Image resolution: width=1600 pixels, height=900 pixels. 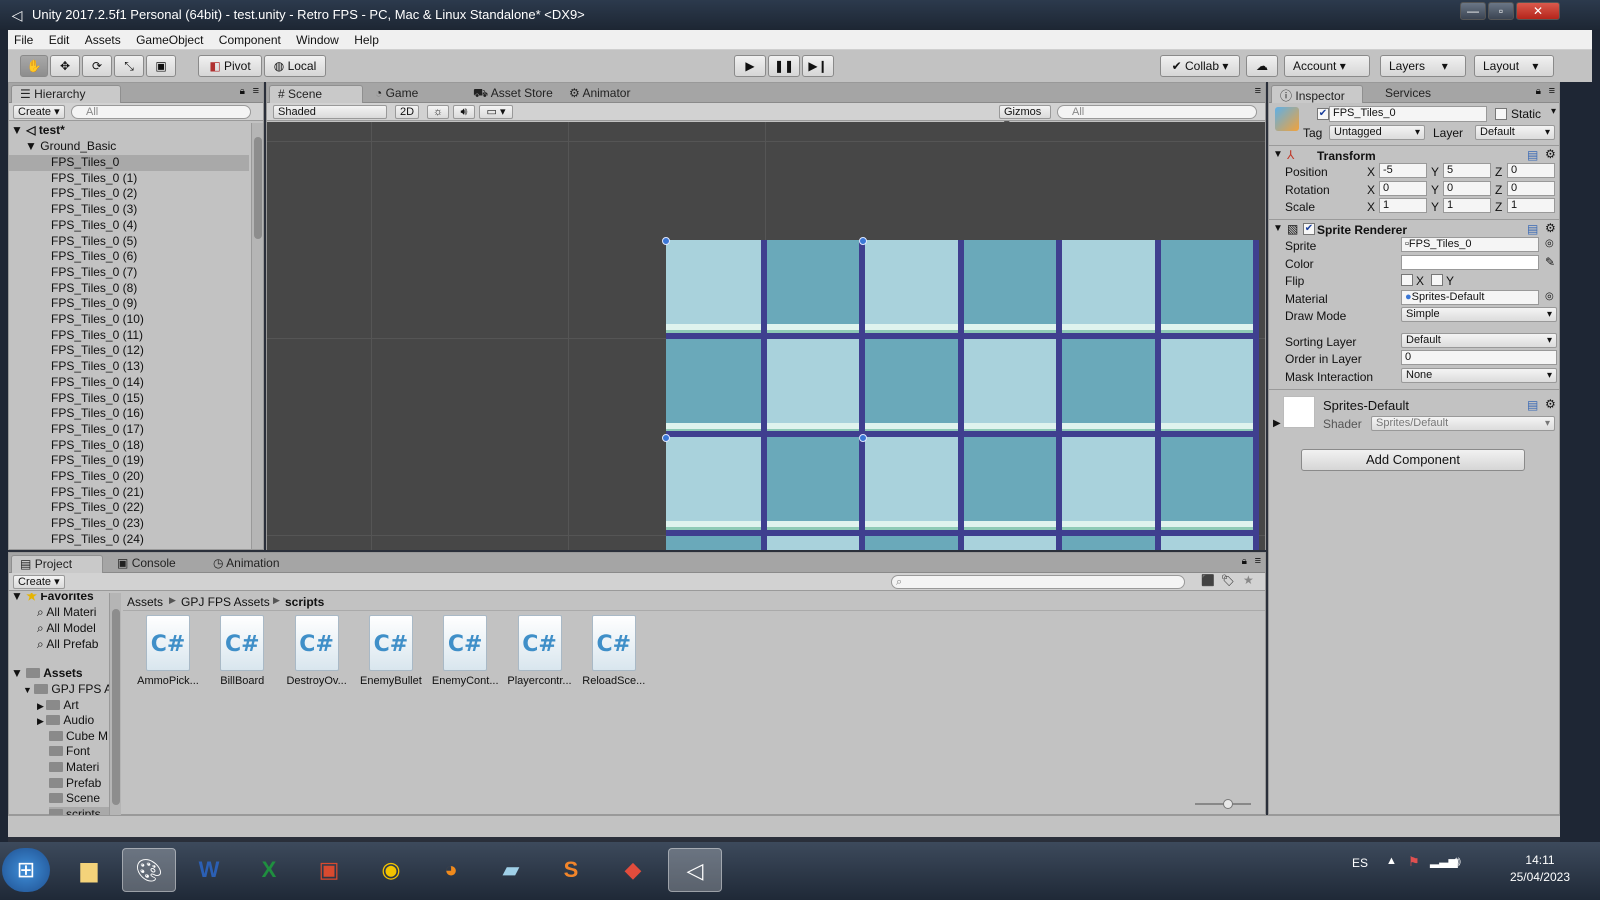 I want to click on color-swatch, so click(x=1470, y=262).